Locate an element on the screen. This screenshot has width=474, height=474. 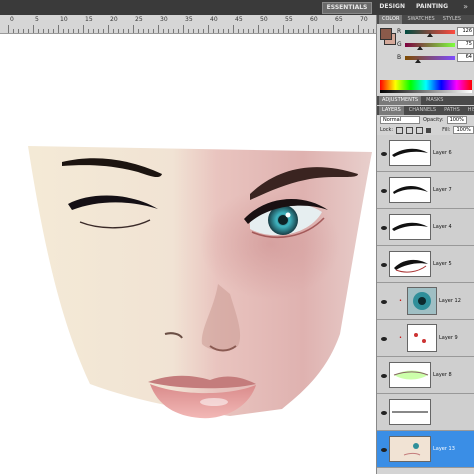
layer-row: • Layer 9 is located at coordinates (425, 338).